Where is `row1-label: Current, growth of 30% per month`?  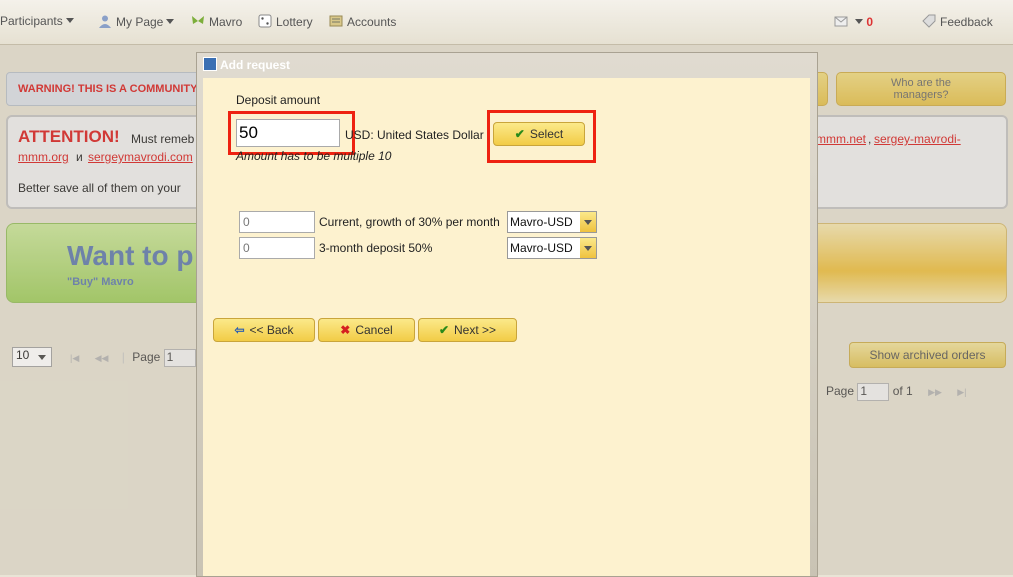
row1-label: Current, growth of 30% per month is located at coordinates (409, 222).